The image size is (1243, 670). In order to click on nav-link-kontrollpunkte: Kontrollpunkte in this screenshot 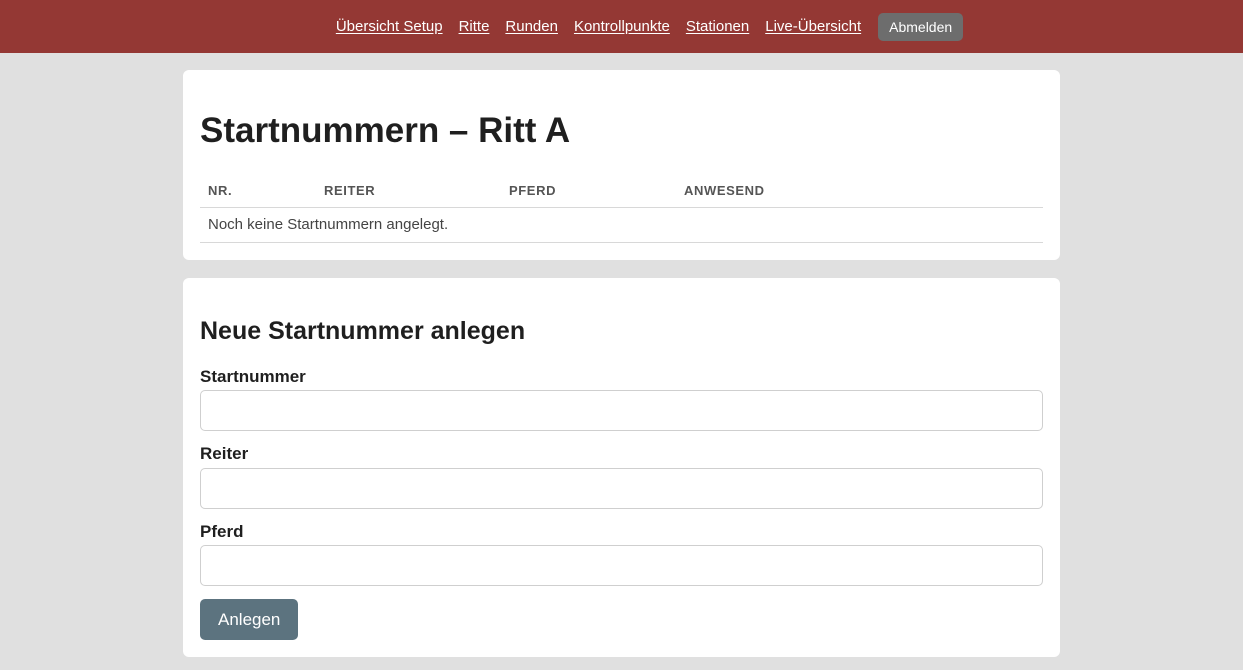, I will do `click(622, 26)`.